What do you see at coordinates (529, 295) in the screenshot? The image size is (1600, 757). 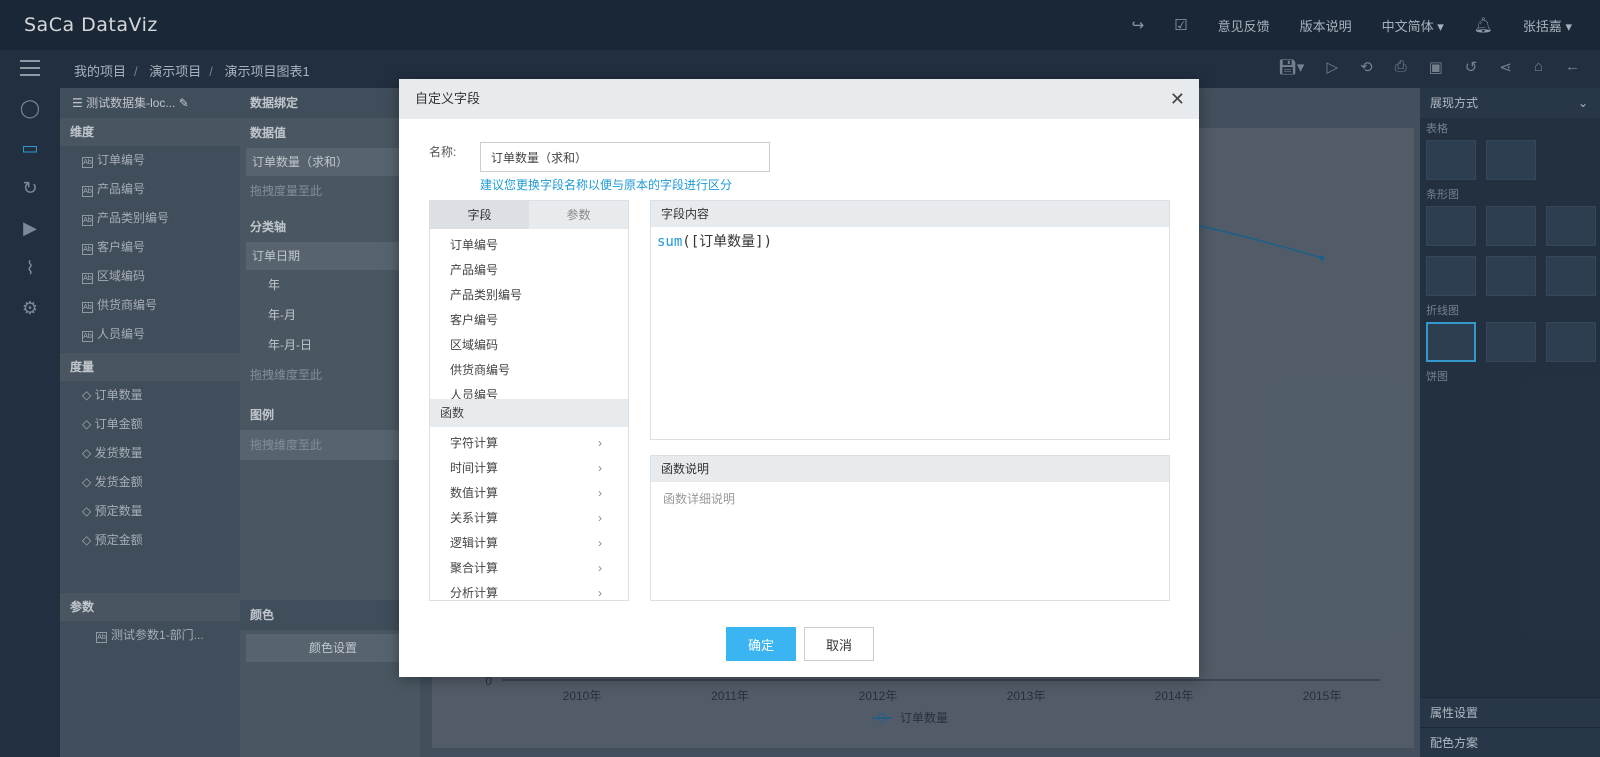 I see `field-item: 产品类别编号` at bounding box center [529, 295].